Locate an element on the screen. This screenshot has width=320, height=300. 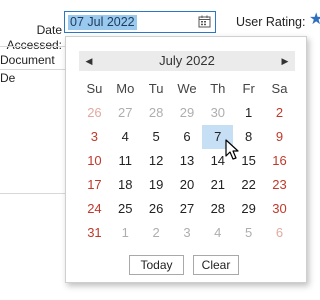
calendar-week-row: 10 11 12 13 14 15 16 is located at coordinates (187, 161).